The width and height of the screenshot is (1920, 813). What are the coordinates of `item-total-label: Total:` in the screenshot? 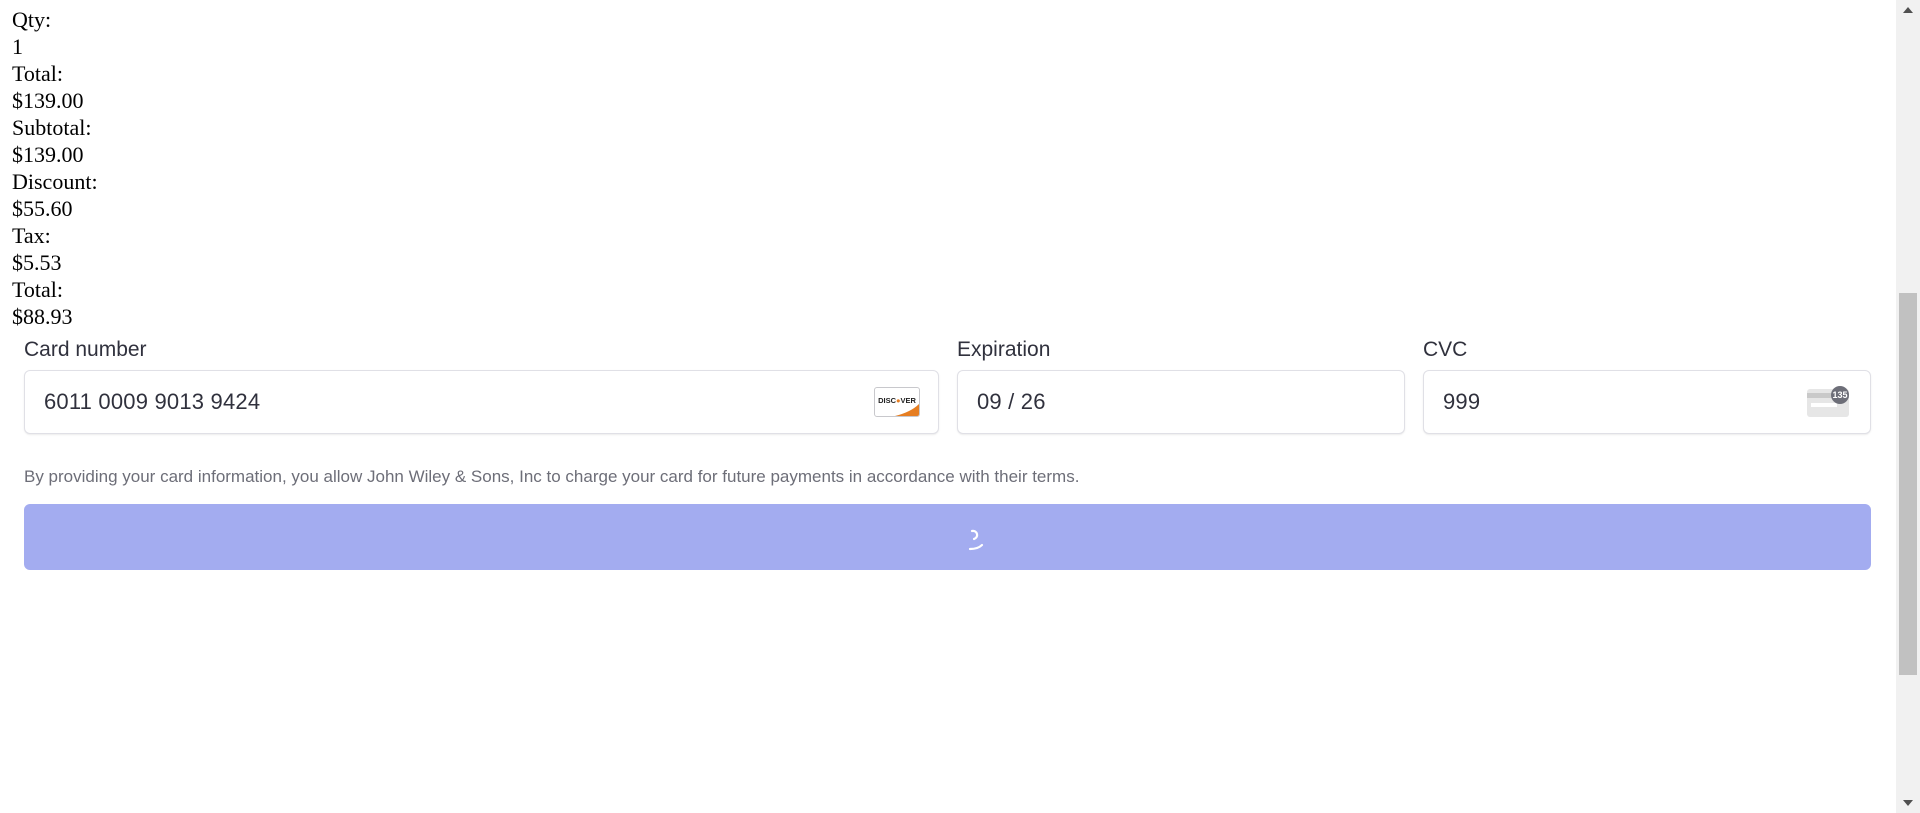 It's located at (38, 73).